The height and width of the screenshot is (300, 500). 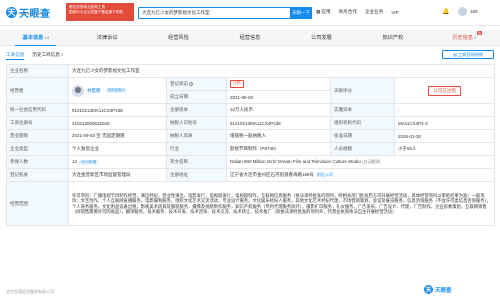 What do you see at coordinates (62, 54) in the screenshot?
I see `subtab-count: 2` at bounding box center [62, 54].